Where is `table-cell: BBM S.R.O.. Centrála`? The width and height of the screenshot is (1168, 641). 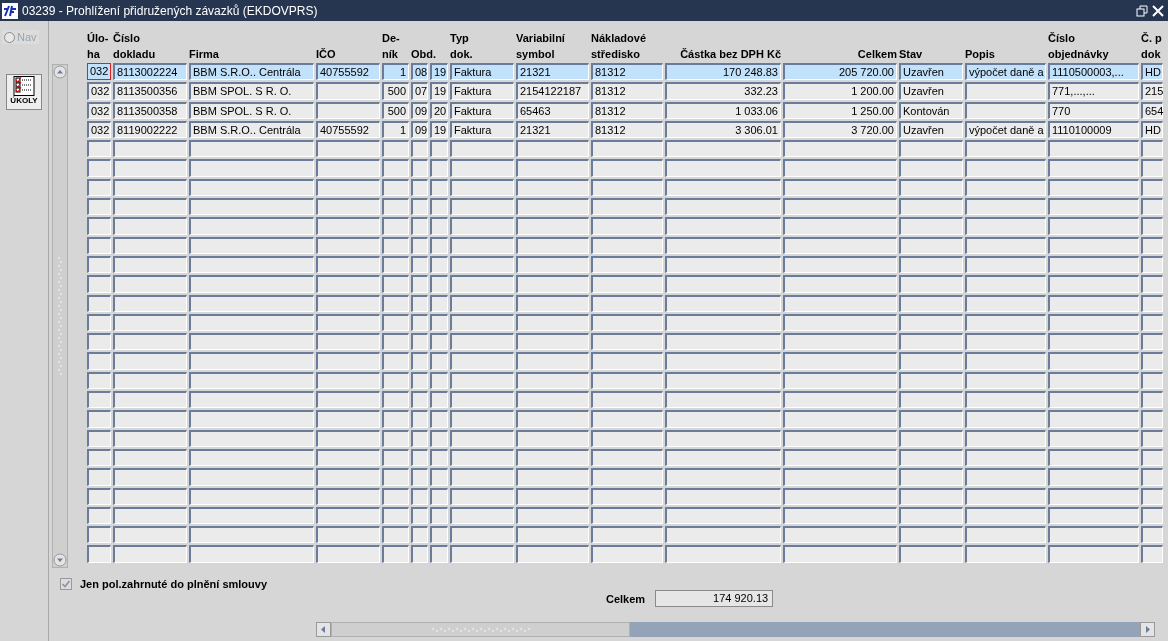 table-cell: BBM S.R.O.. Centrála is located at coordinates (251, 72).